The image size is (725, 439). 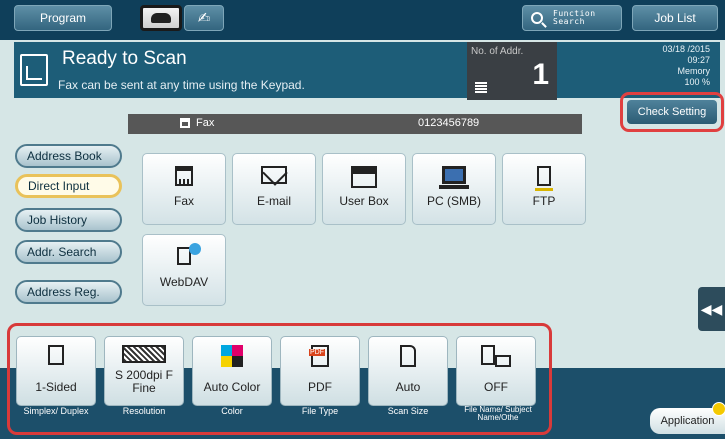 I want to click on address-count-panel: No. of Addr. 1, so click(x=512, y=71).